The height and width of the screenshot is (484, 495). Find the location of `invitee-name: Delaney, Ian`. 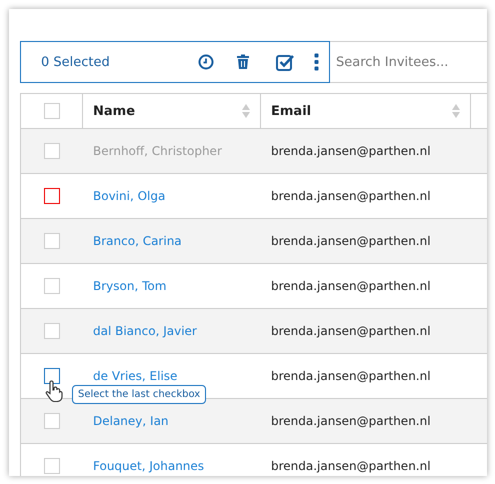

invitee-name: Delaney, Ian is located at coordinates (131, 421).